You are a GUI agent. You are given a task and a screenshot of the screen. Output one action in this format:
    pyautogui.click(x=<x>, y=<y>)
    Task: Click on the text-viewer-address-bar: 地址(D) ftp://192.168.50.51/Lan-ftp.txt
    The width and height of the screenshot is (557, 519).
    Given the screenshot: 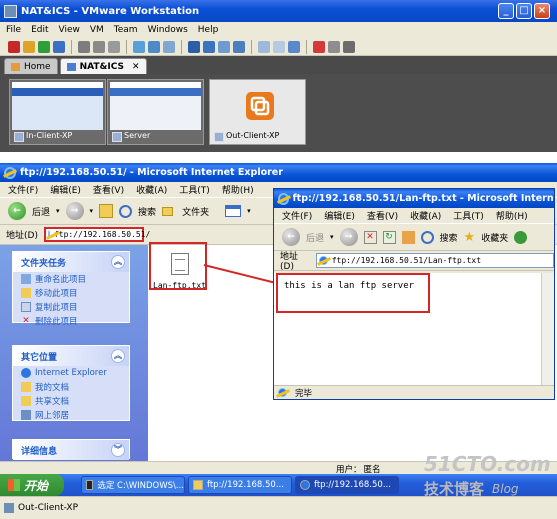 What is the action you would take?
    pyautogui.click(x=414, y=261)
    